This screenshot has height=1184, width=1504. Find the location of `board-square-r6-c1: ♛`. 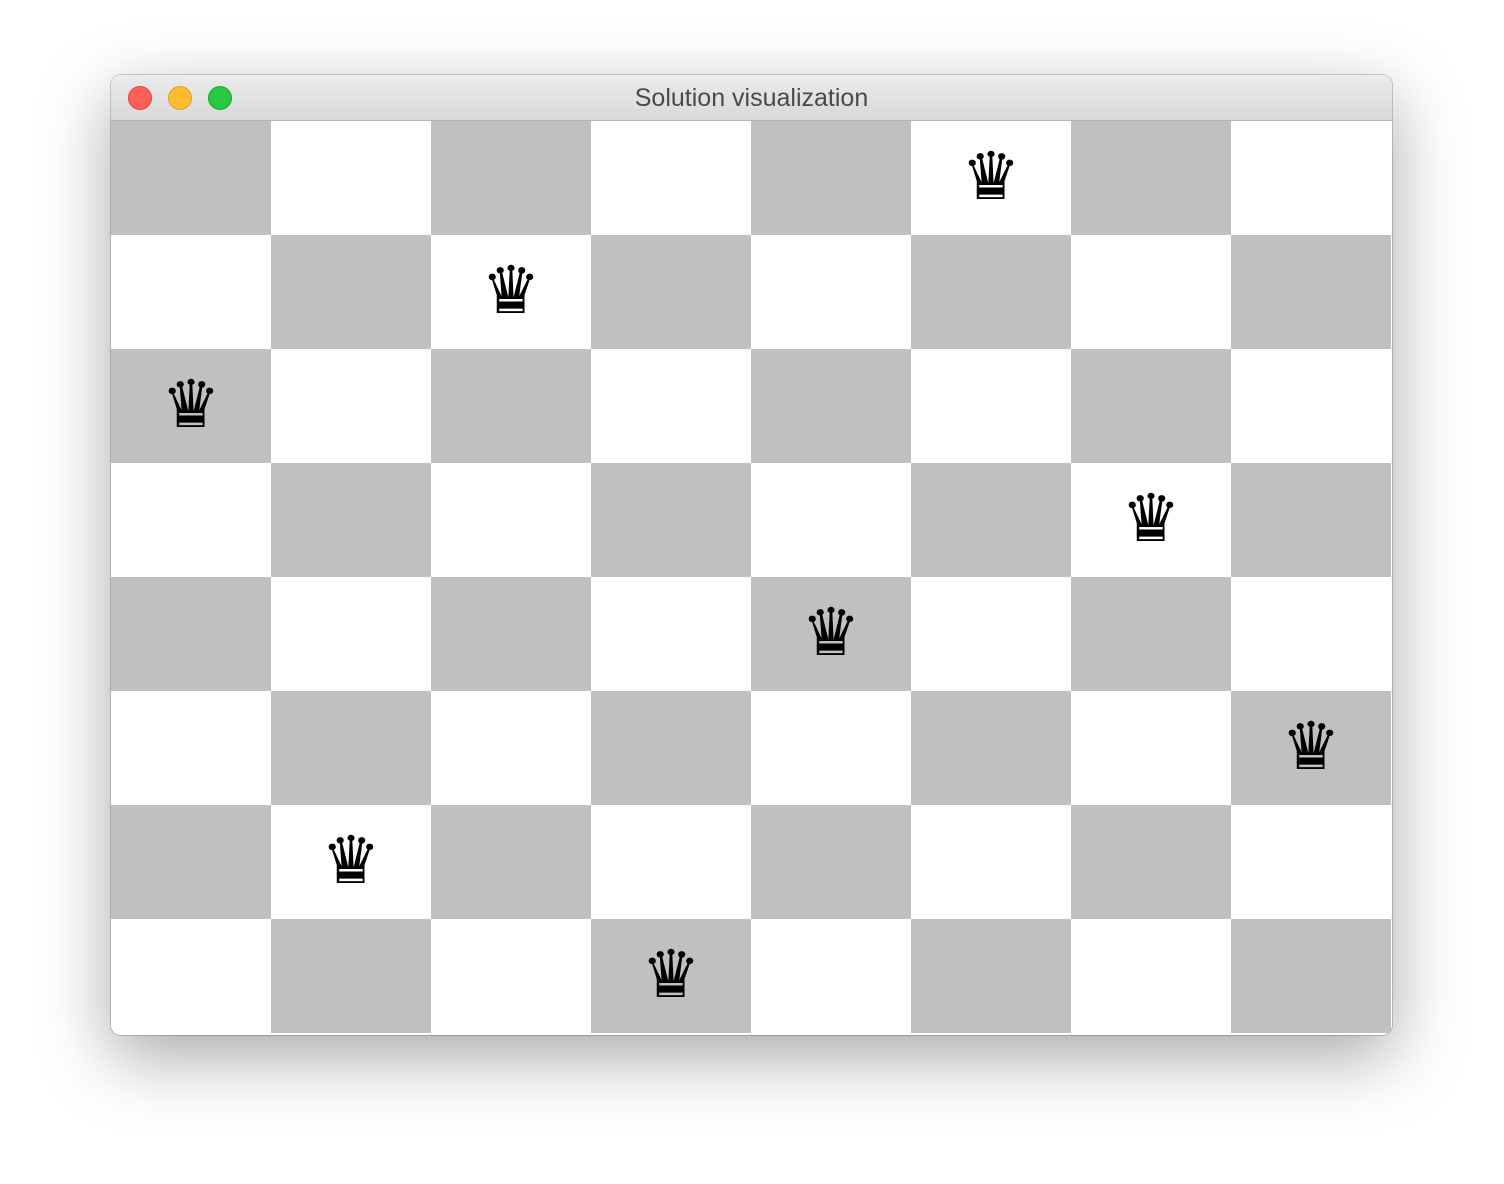

board-square-r6-c1: ♛ is located at coordinates (351, 862).